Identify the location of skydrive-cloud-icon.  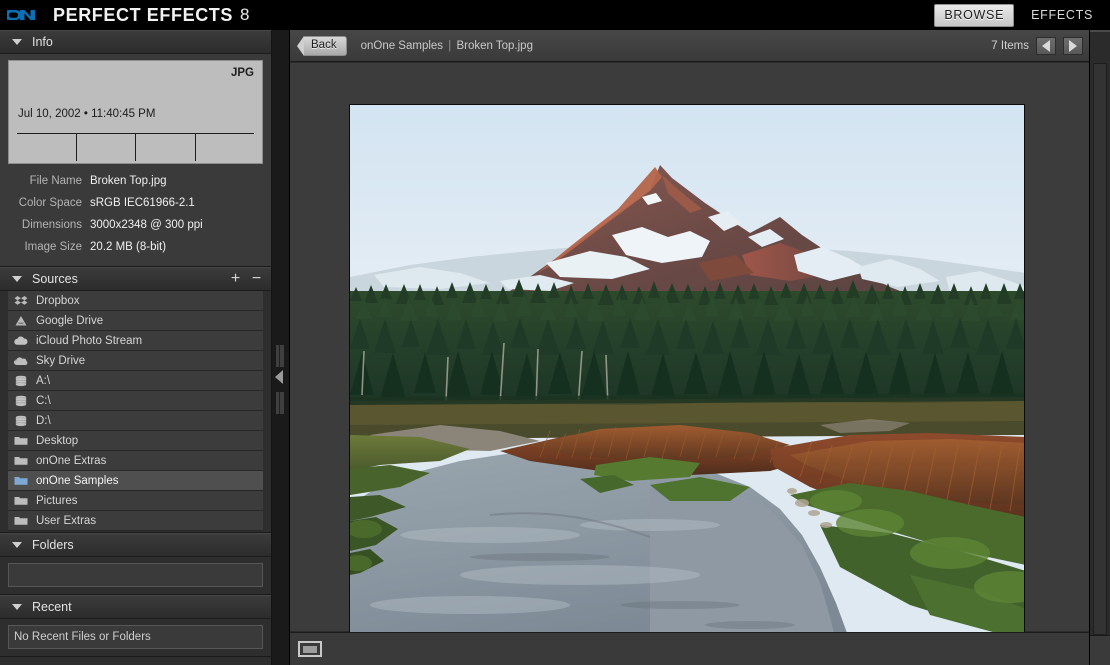
(21, 361).